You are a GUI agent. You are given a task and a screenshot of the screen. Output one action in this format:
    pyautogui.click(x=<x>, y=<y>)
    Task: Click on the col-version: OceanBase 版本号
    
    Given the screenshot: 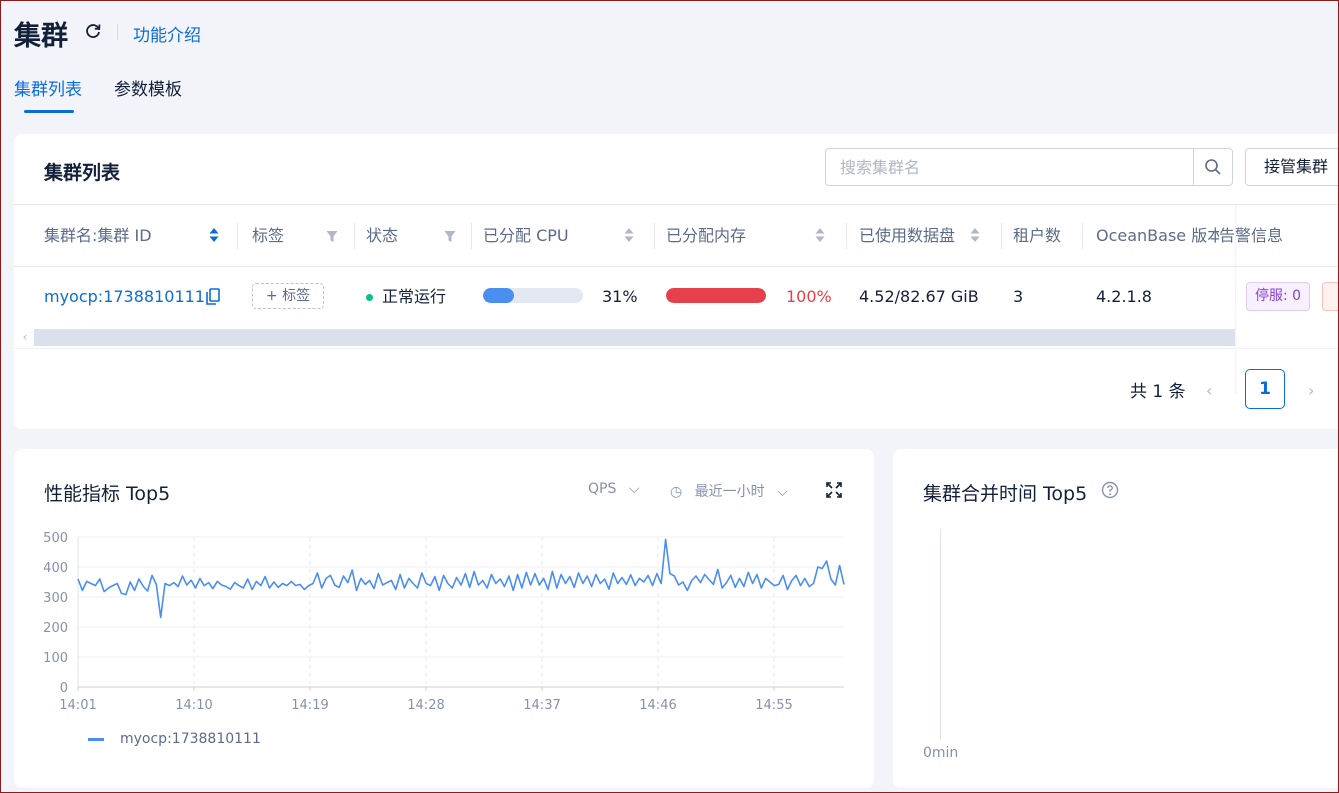 What is the action you would take?
    pyautogui.click(x=1168, y=235)
    